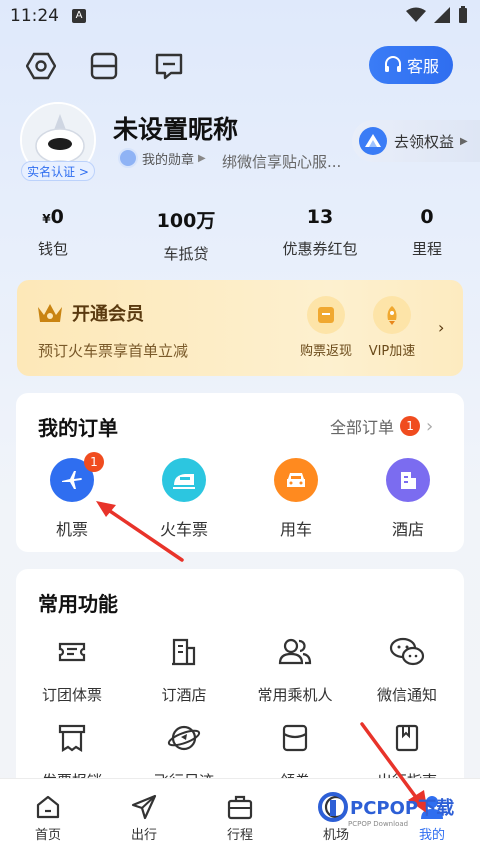  I want to click on vip-title-text: 开通会员, so click(108, 314).